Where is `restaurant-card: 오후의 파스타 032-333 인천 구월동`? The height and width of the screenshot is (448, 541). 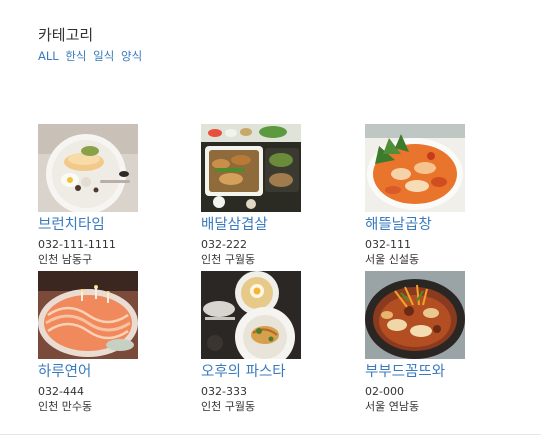 restaurant-card: 오후의 파스타 032-333 인천 구월동 is located at coordinates (256, 342).